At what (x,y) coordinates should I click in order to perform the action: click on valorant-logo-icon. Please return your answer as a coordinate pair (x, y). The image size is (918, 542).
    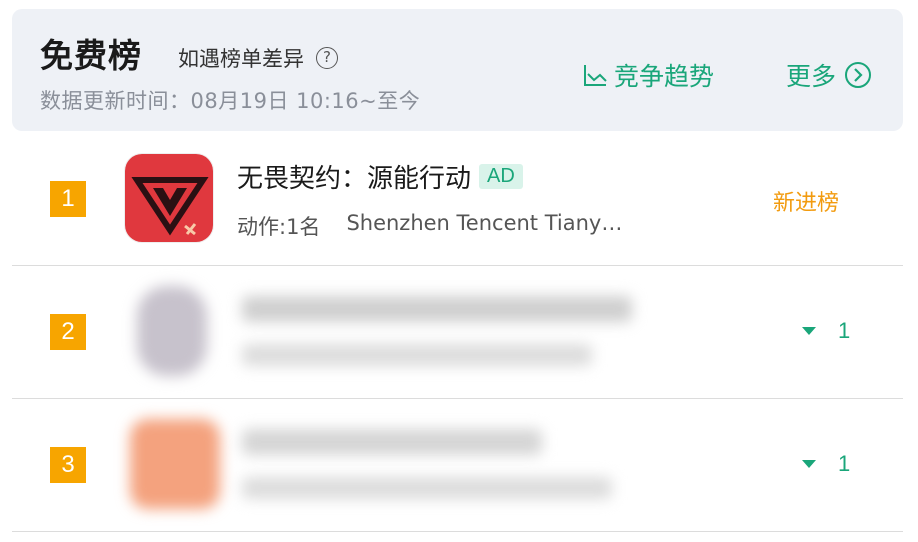
    Looking at the image, I should click on (169, 198).